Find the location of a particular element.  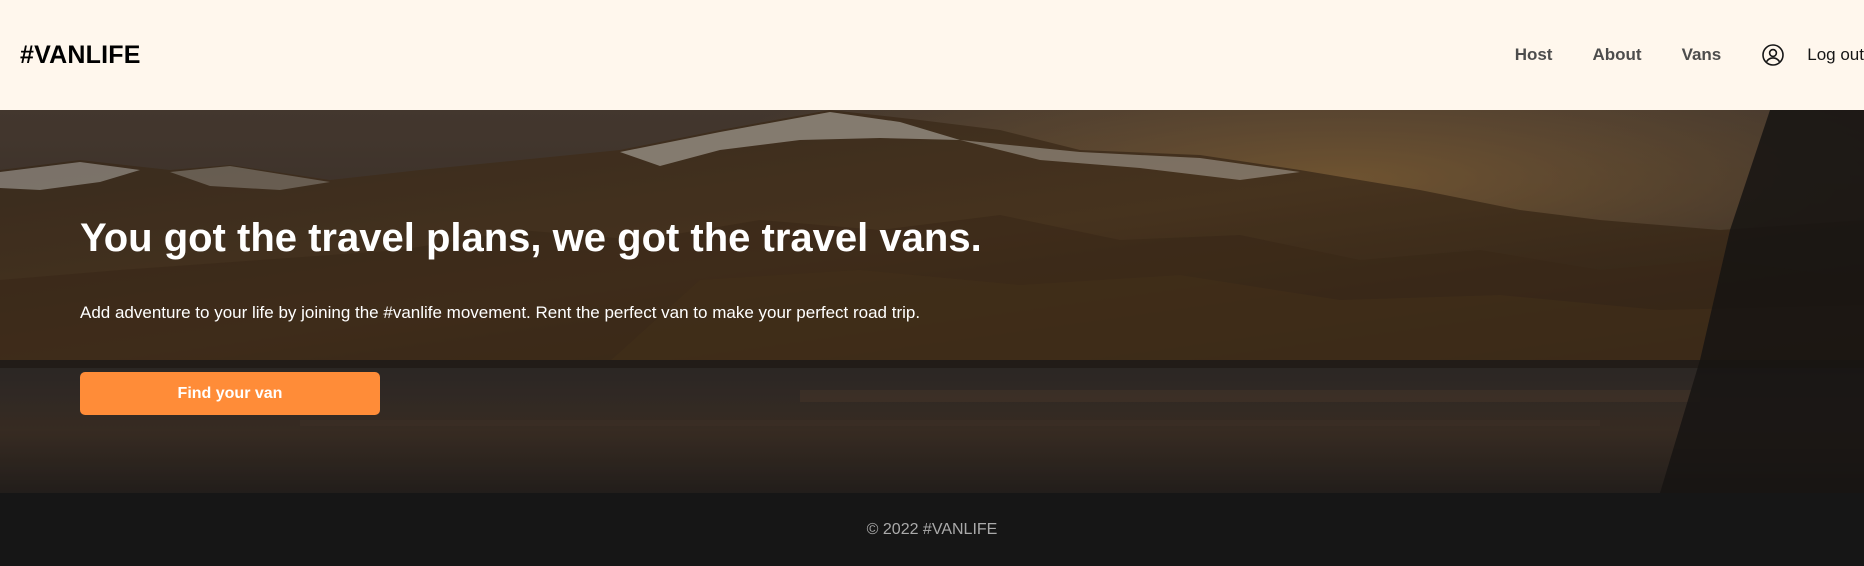

site-footer: © 2022 #VANLIFE is located at coordinates (932, 529).